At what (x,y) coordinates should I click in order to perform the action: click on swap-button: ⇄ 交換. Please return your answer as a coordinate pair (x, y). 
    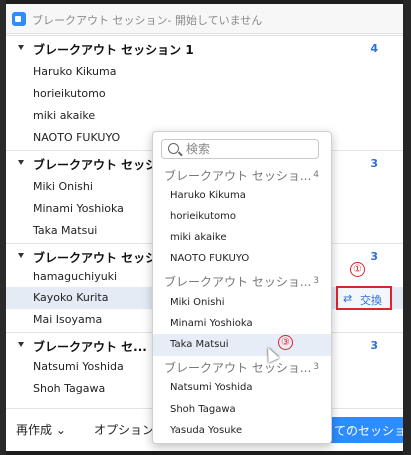
    Looking at the image, I should click on (364, 298).